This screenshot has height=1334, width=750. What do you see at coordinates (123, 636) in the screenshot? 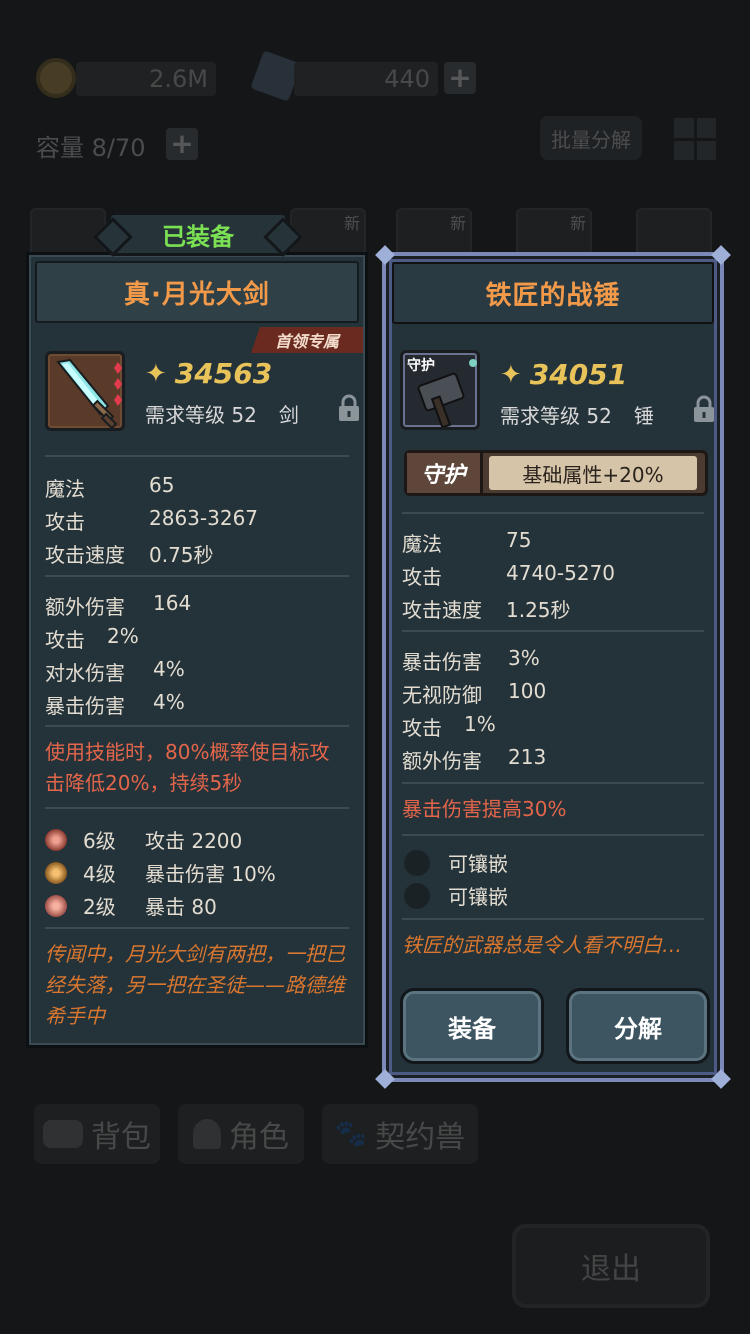
I see `stat-value: 2%` at bounding box center [123, 636].